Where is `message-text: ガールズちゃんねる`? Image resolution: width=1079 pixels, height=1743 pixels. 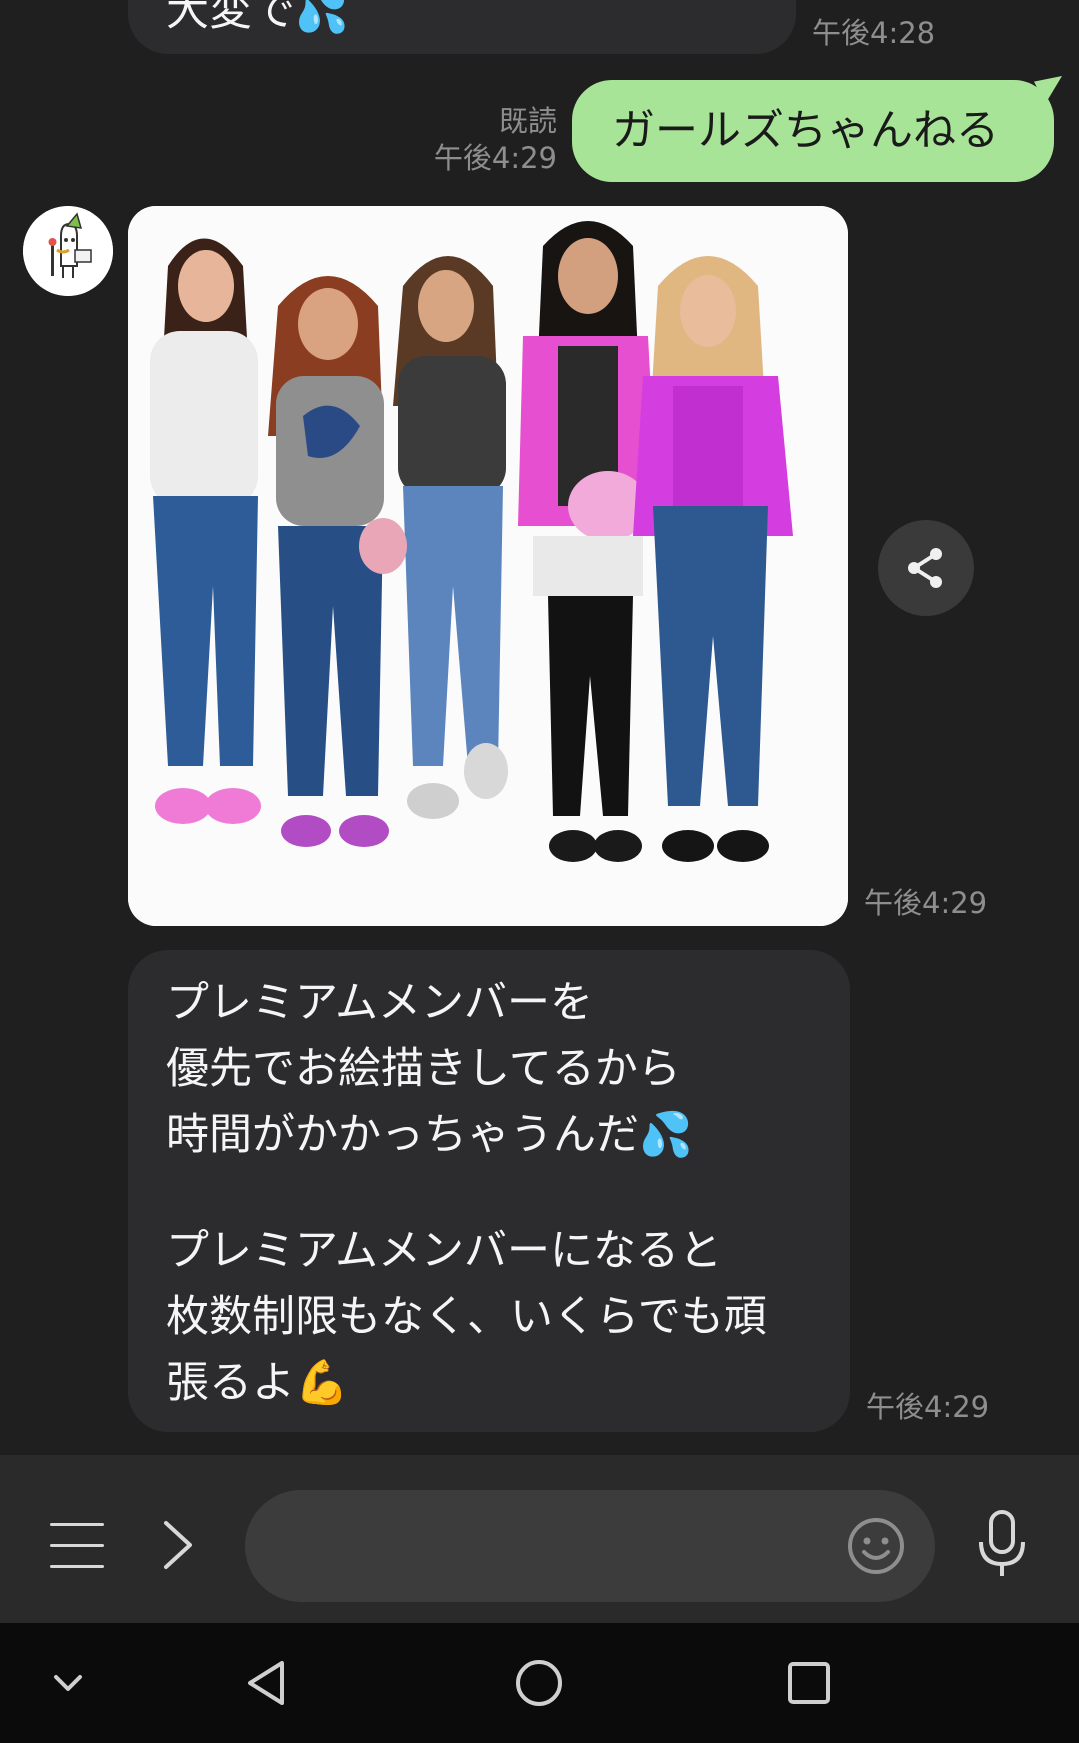
message-text: ガールズちゃんねる is located at coordinates (805, 131).